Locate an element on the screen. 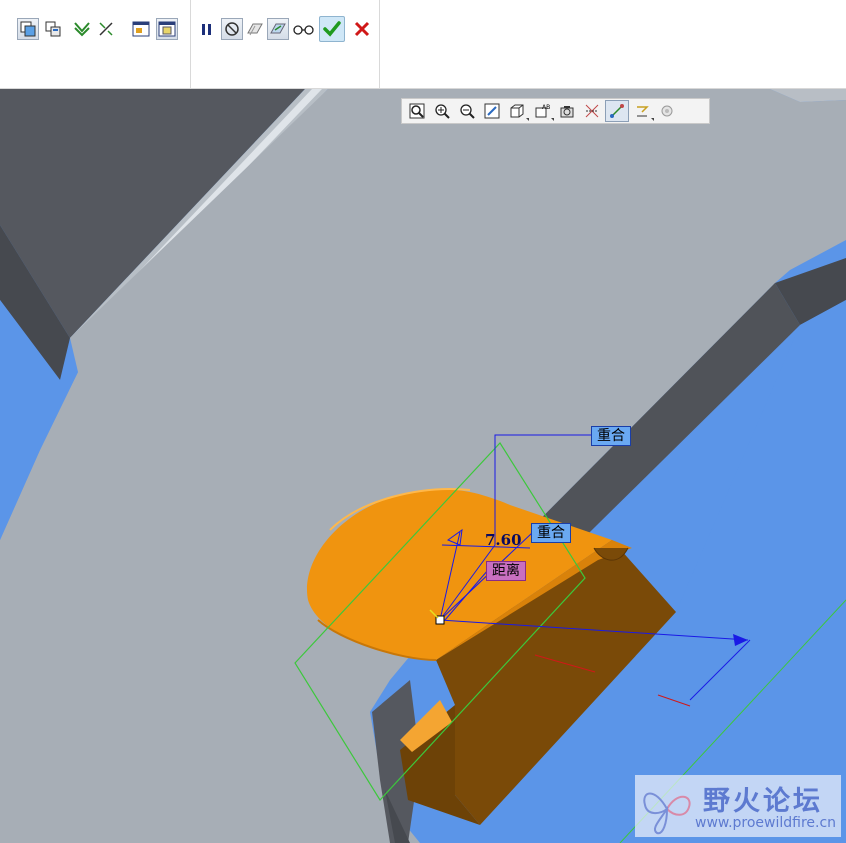 Image resolution: width=846 pixels, height=843 pixels. layers-icon is located at coordinates (567, 111).